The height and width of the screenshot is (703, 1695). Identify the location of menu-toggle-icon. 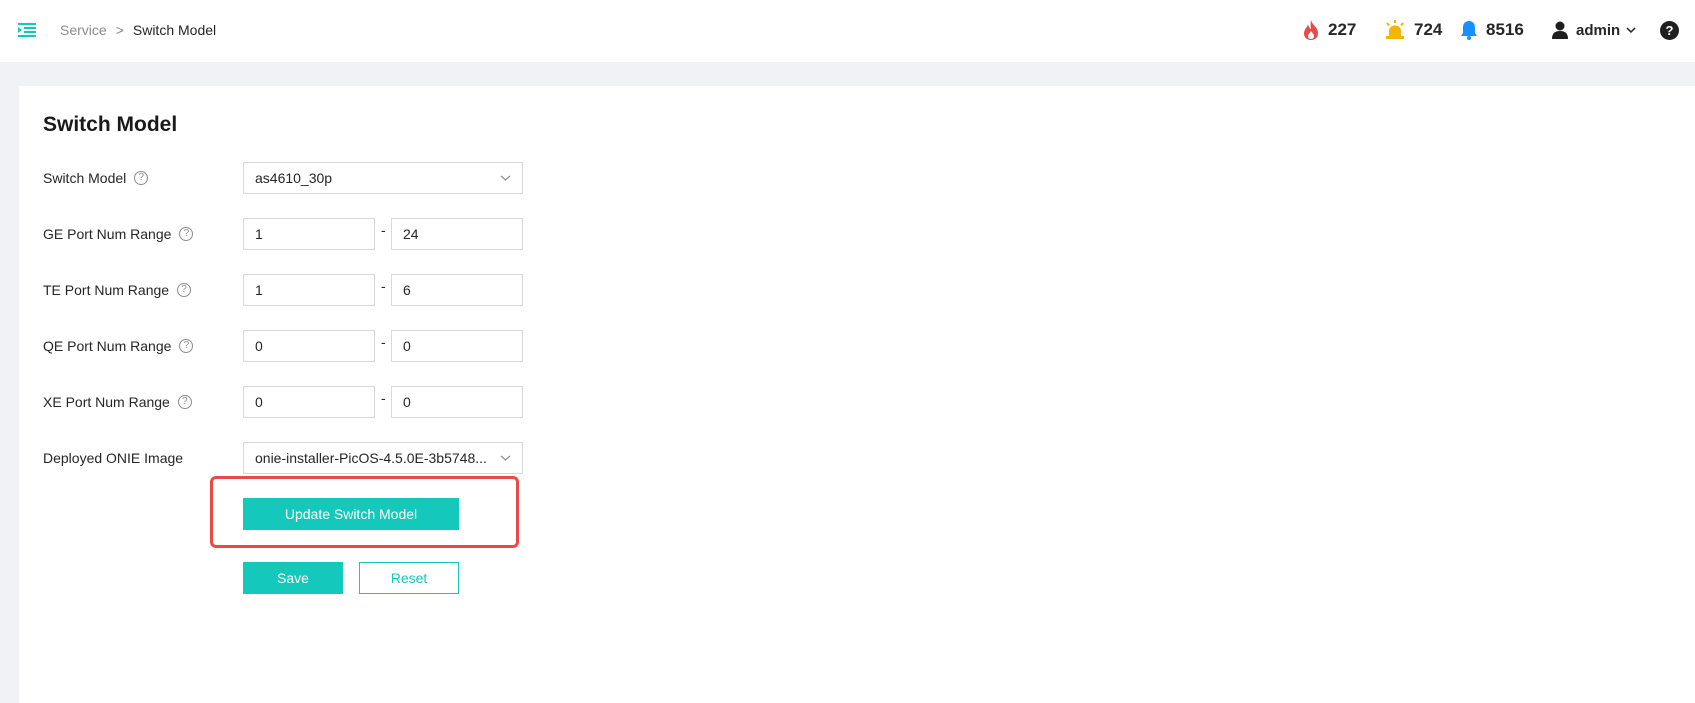
(27, 30).